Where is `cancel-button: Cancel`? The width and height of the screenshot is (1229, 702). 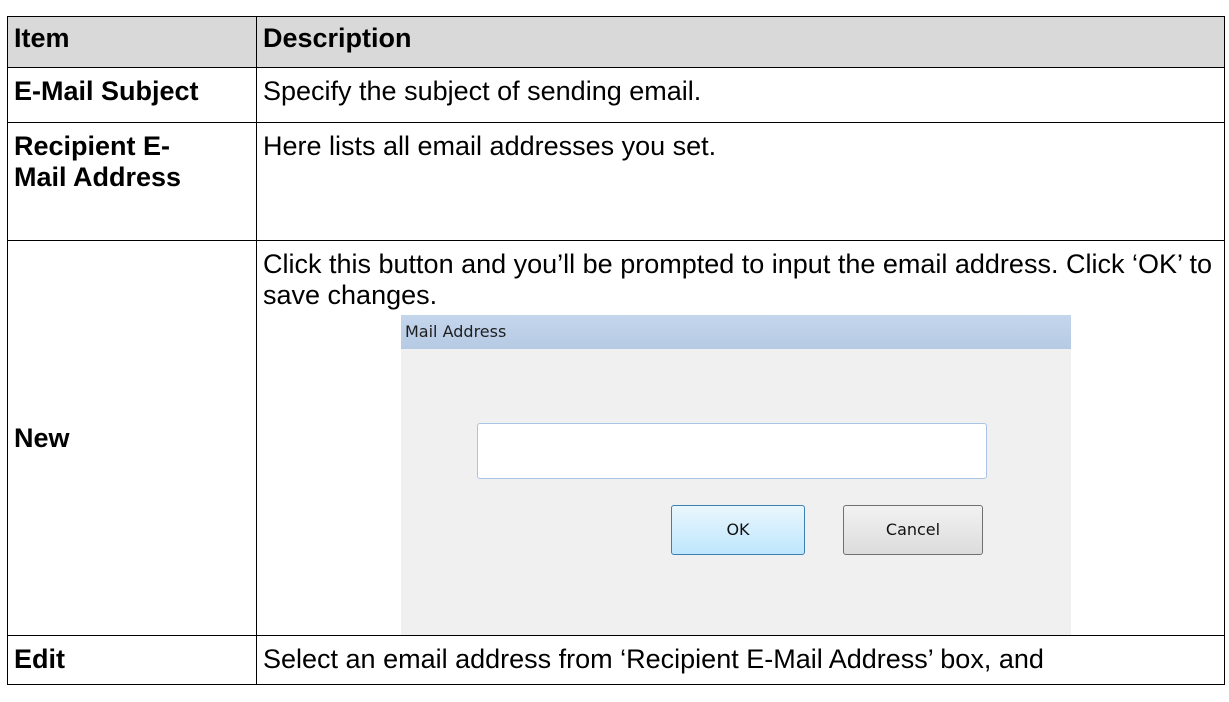
cancel-button: Cancel is located at coordinates (913, 530).